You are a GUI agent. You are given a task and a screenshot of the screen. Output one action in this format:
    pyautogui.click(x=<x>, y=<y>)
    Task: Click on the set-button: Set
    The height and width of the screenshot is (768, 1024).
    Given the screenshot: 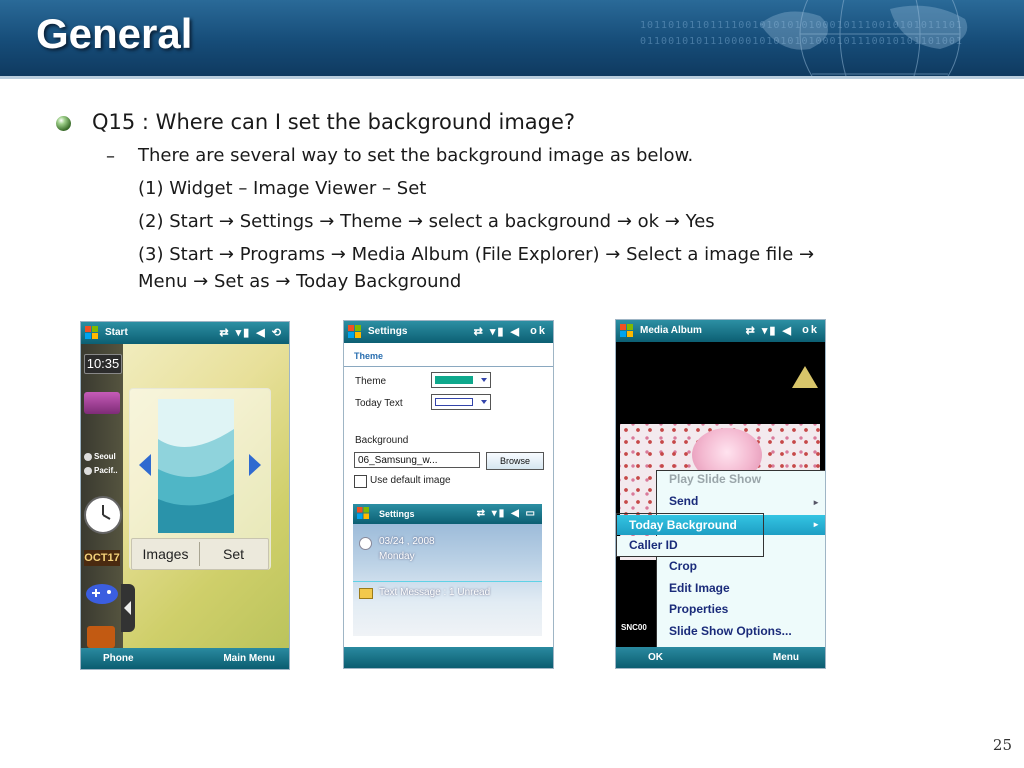 What is the action you would take?
    pyautogui.click(x=233, y=554)
    